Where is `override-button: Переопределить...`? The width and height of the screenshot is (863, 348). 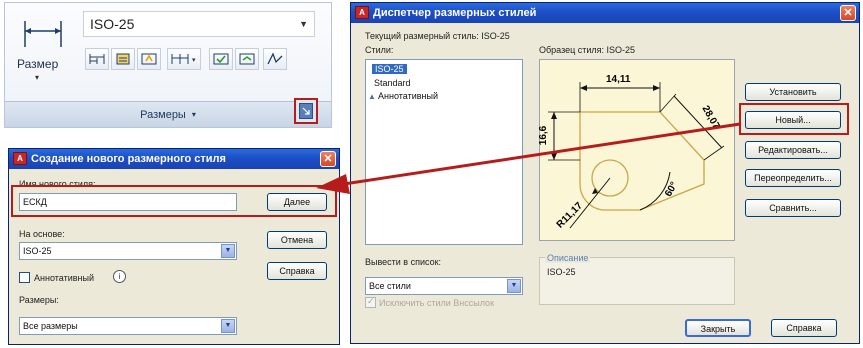 override-button: Переопределить... is located at coordinates (793, 178).